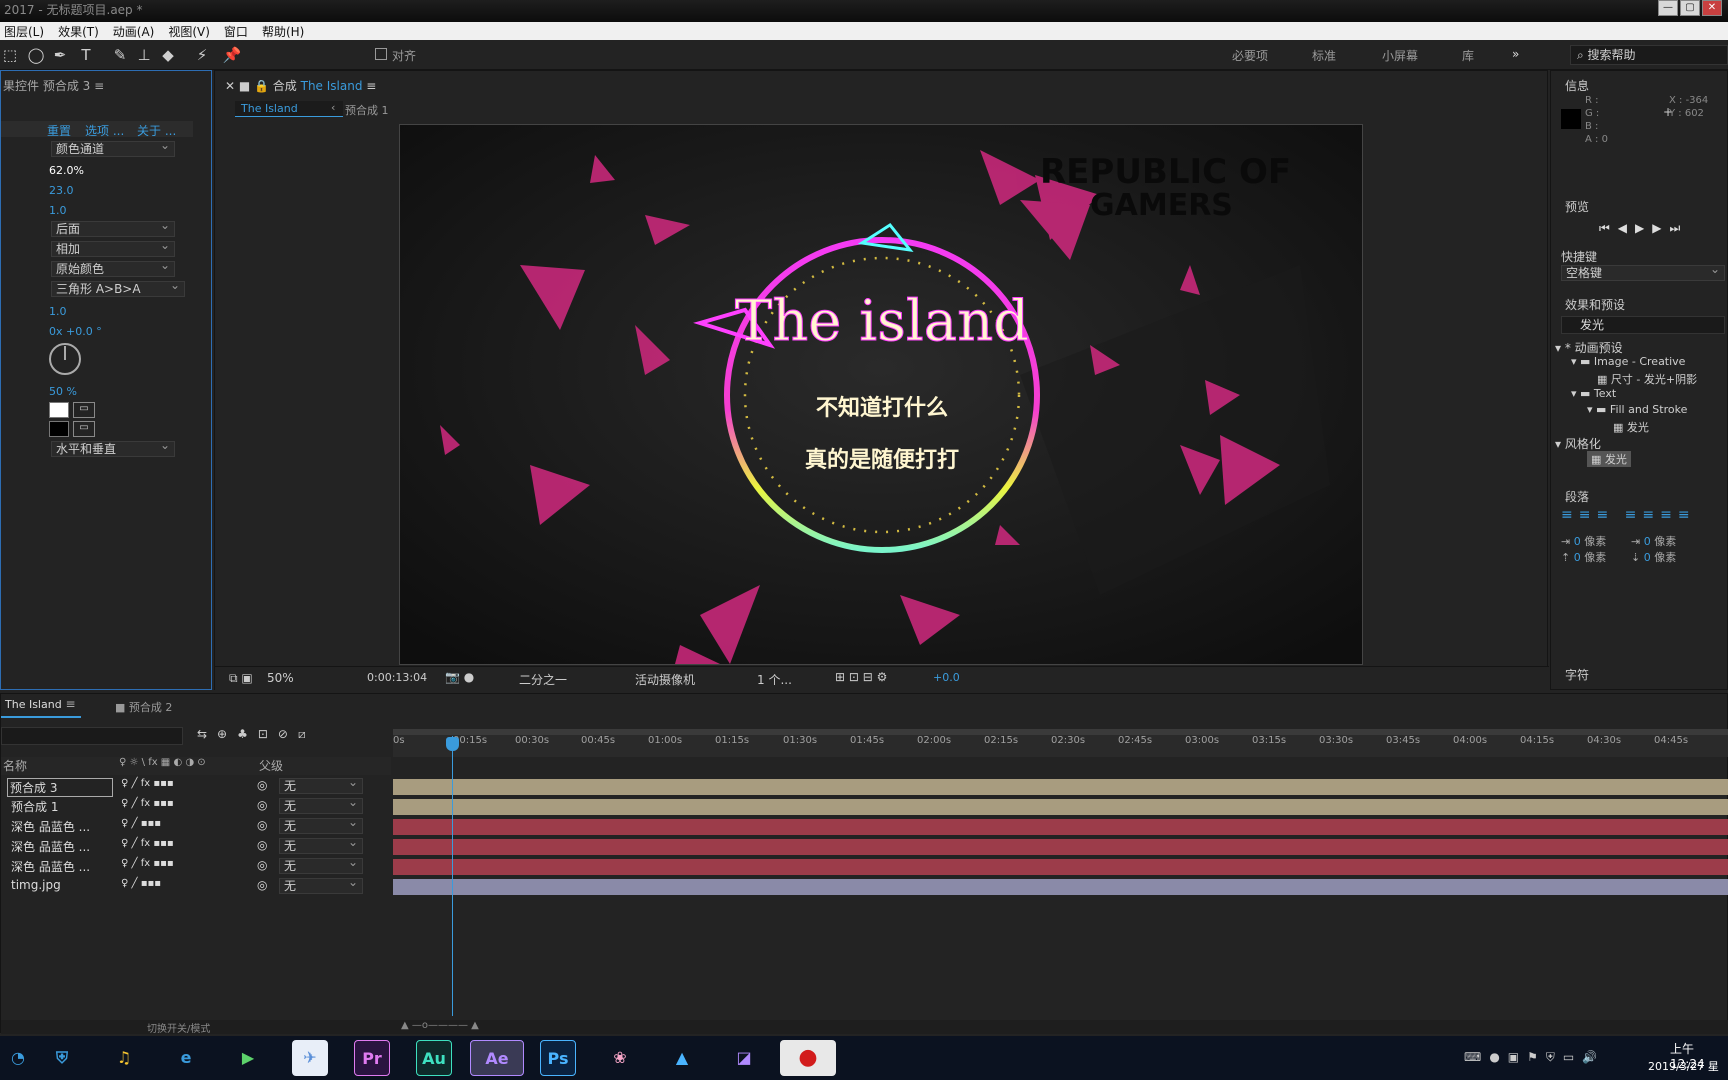  I want to click on tree-glow-effect: ▦ 发光, so click(1609, 459).